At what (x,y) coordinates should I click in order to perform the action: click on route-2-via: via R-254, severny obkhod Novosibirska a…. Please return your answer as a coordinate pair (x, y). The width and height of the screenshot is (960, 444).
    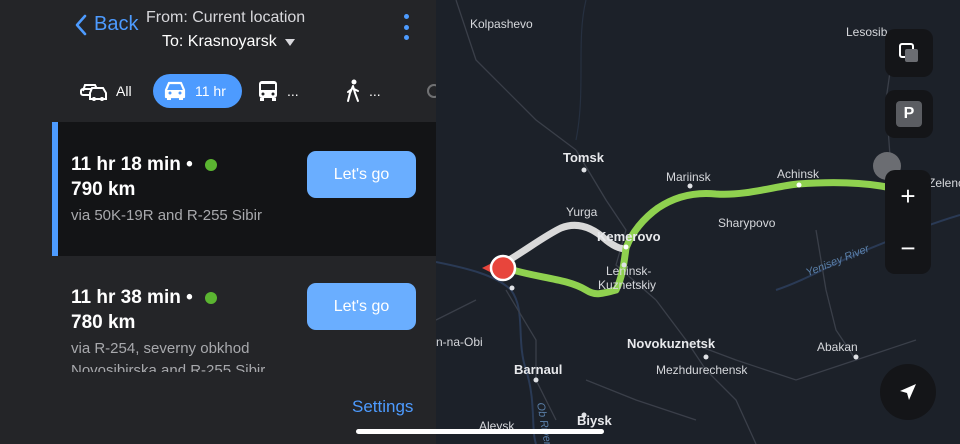
    Looking at the image, I should click on (168, 356).